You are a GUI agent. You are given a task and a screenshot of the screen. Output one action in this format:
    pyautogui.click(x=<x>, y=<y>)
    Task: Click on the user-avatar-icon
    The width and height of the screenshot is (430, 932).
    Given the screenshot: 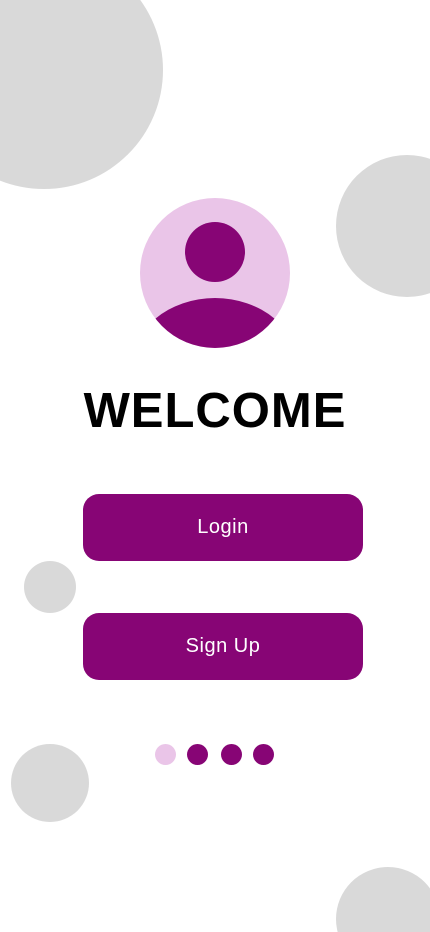 What is the action you would take?
    pyautogui.click(x=215, y=273)
    